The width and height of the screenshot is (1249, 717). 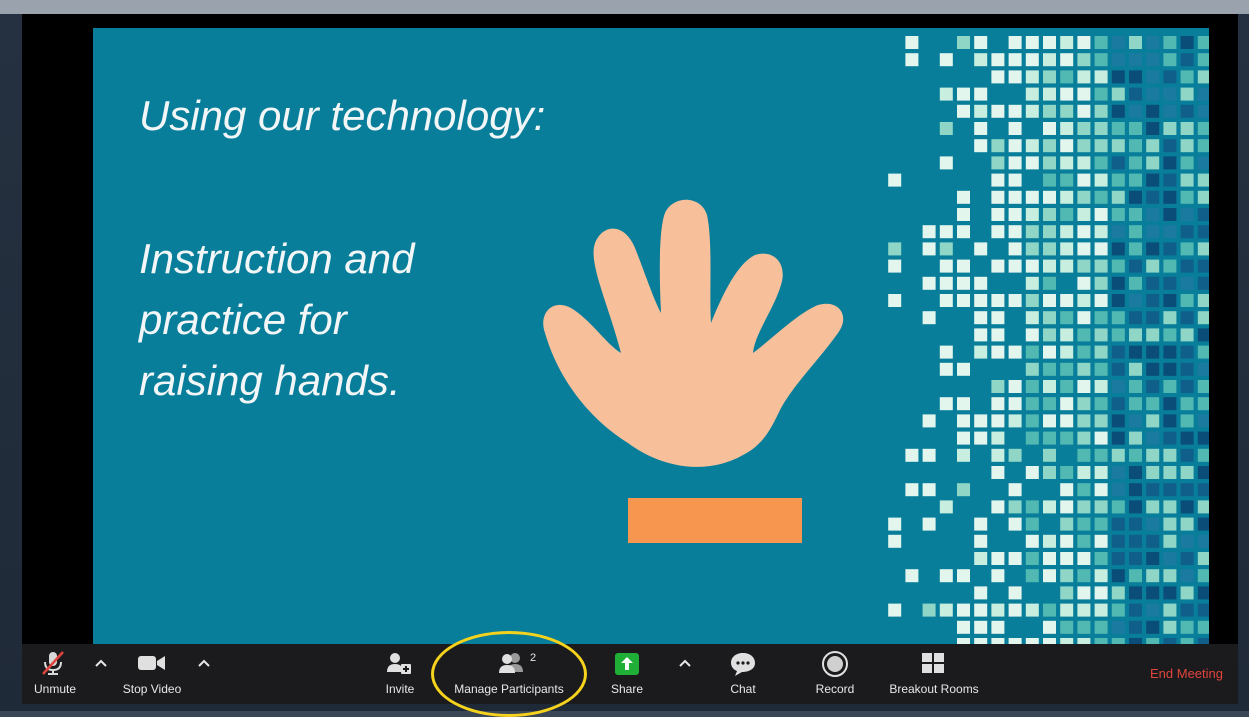 What do you see at coordinates (399, 674) in the screenshot?
I see `invite-button: Invite` at bounding box center [399, 674].